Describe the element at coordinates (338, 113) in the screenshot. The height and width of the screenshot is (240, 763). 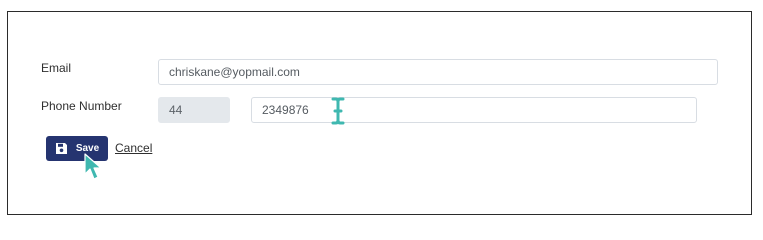
I see `text-cursor-icon` at that location.